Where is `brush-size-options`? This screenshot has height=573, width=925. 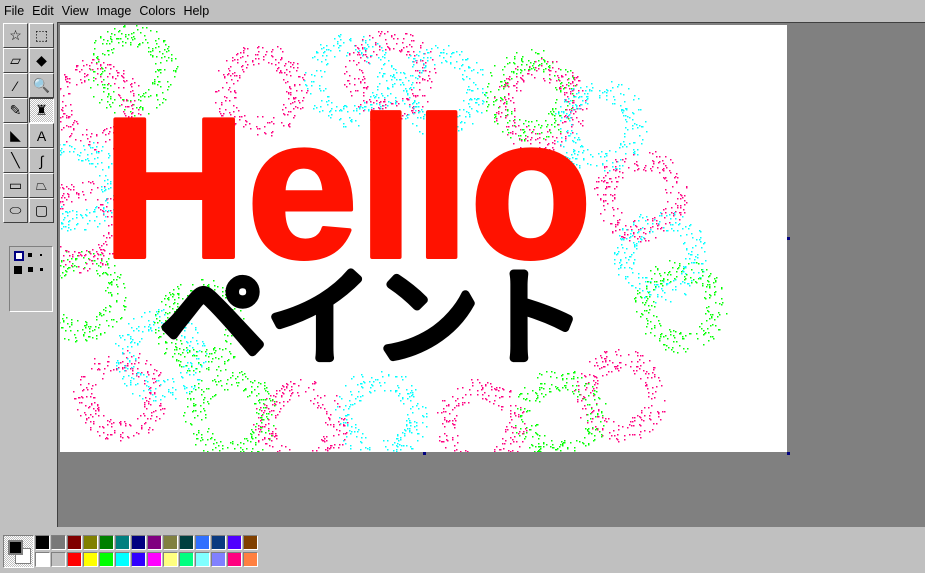 brush-size-options is located at coordinates (31, 279).